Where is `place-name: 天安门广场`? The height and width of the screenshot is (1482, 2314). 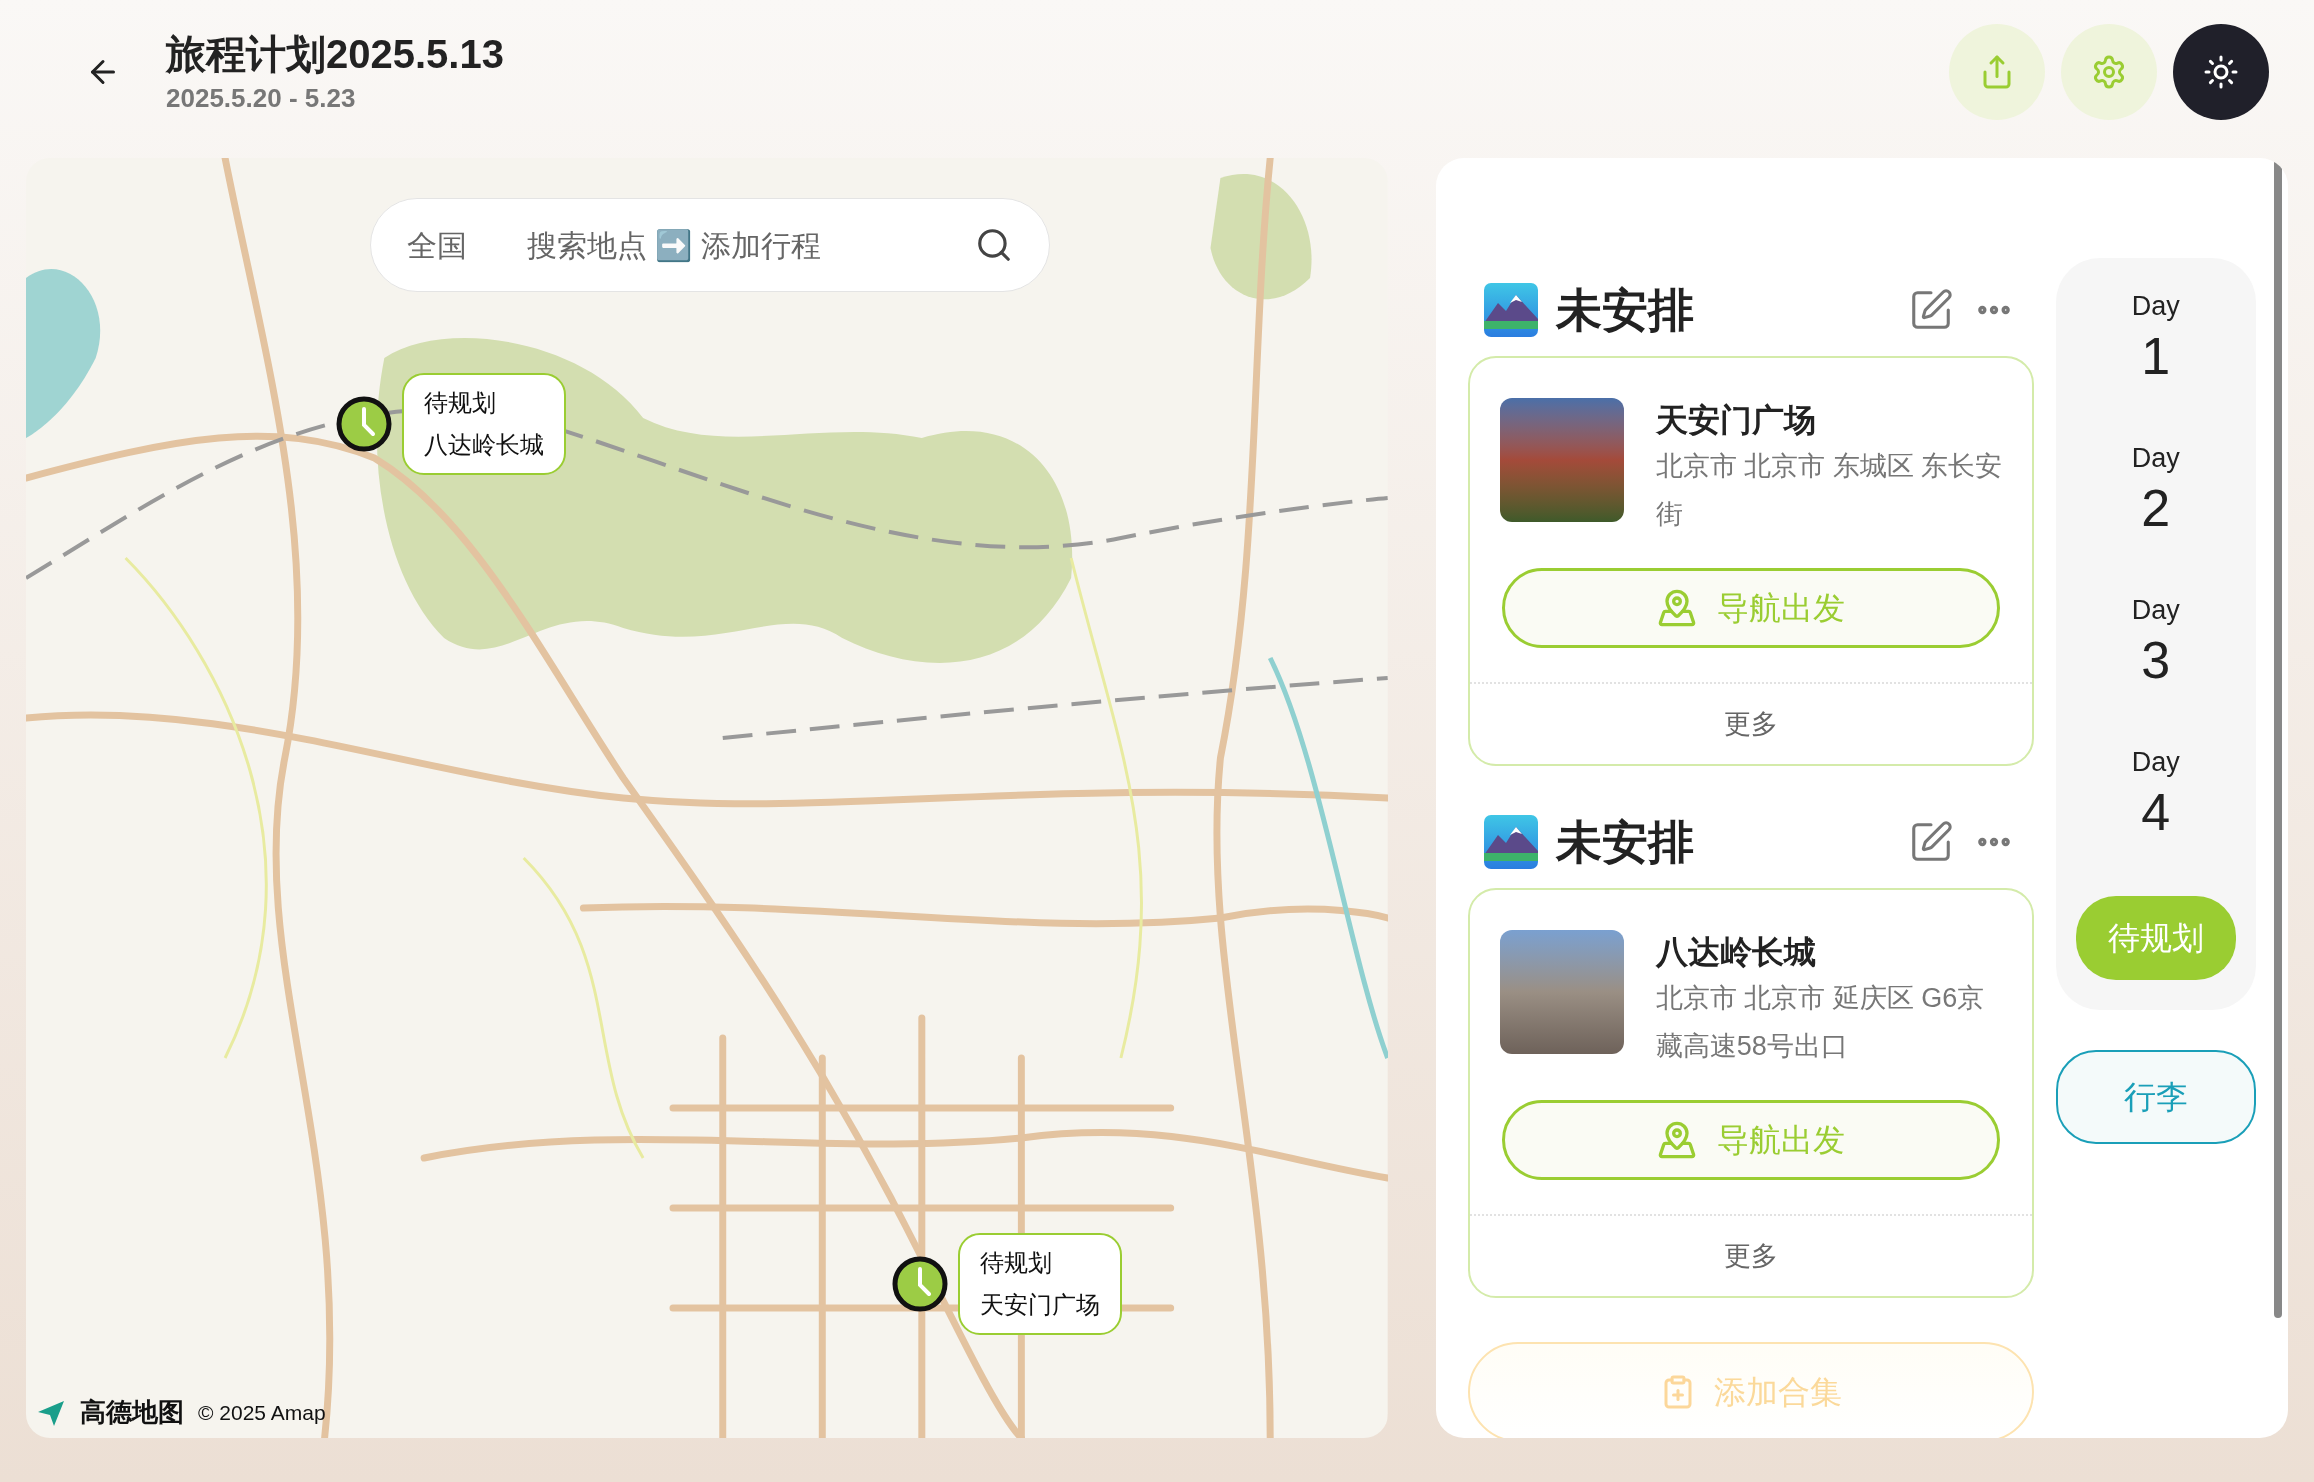
place-name: 天安门广场 is located at coordinates (1736, 420).